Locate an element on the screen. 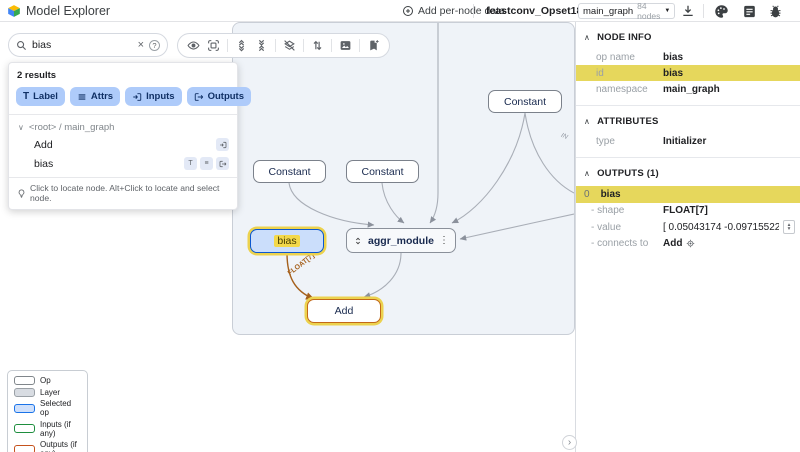  collapse-panel-button: › is located at coordinates (569, 442).